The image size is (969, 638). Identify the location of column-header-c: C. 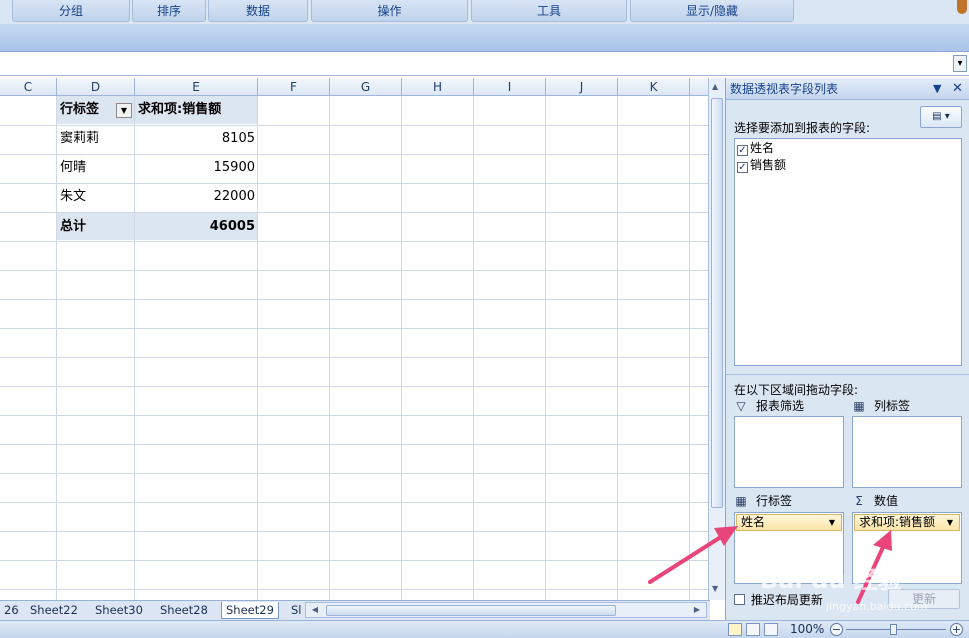
(28, 87).